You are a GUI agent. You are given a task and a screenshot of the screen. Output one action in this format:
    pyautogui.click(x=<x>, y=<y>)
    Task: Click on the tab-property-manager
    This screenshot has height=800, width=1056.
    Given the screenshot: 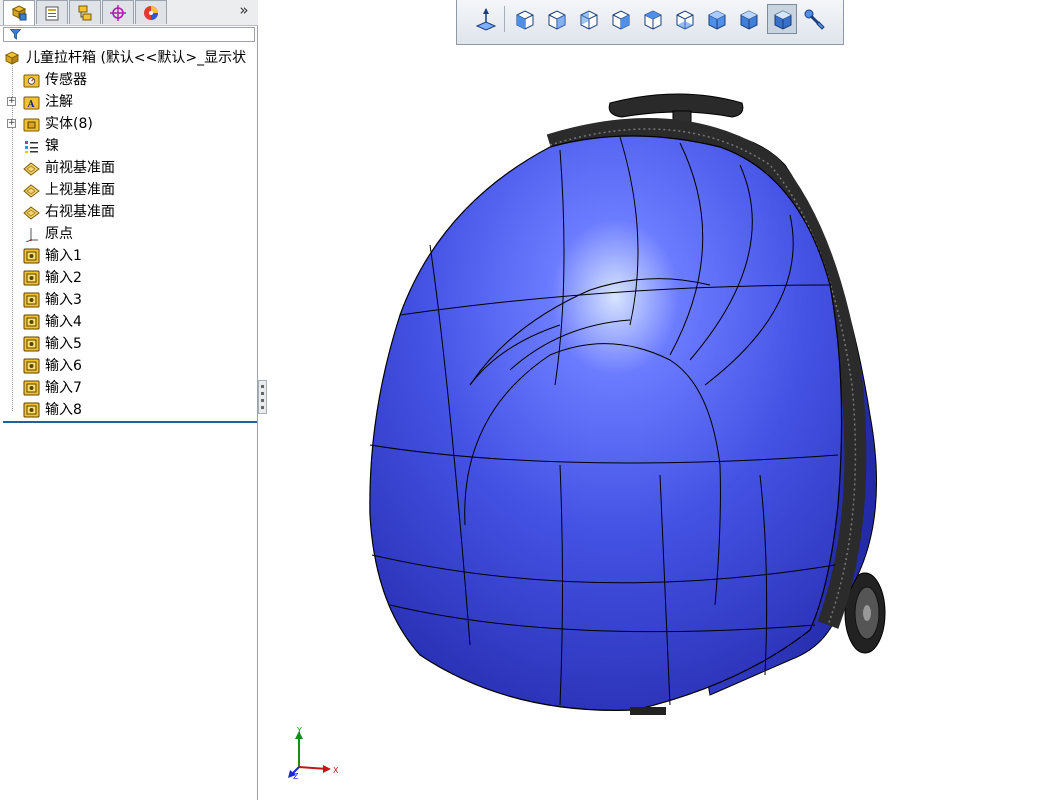 What is the action you would take?
    pyautogui.click(x=52, y=12)
    